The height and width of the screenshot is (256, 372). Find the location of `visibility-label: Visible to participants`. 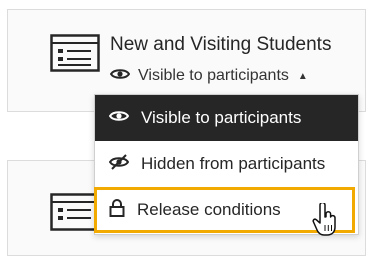

visibility-label: Visible to participants is located at coordinates (213, 75).